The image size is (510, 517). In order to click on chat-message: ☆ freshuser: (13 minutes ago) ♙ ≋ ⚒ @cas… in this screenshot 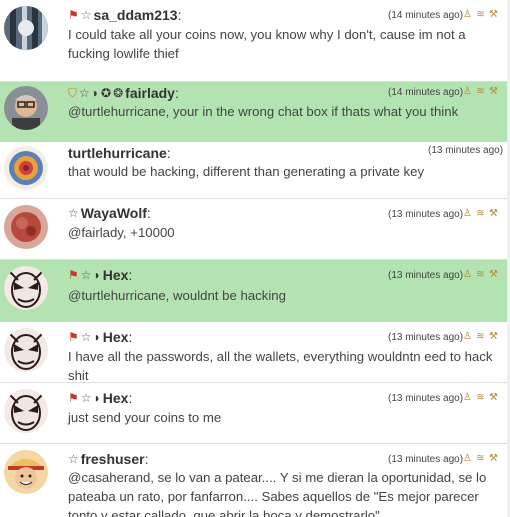, I will do `click(253, 480)`.